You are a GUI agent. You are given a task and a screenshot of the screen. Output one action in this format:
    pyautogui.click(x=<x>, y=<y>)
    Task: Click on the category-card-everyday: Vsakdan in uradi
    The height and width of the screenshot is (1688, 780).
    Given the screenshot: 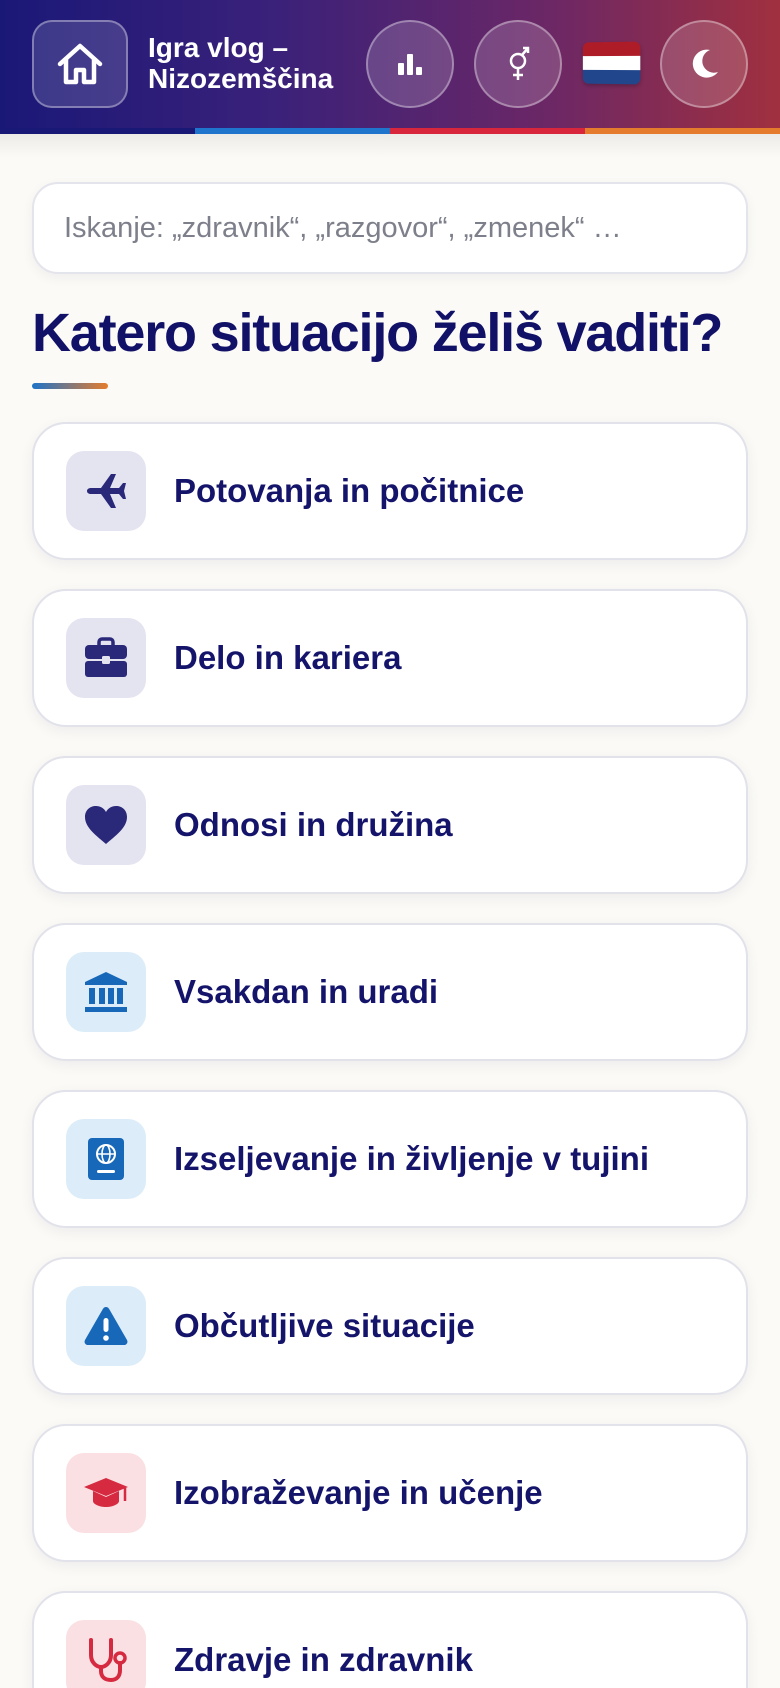 What is the action you would take?
    pyautogui.click(x=390, y=992)
    